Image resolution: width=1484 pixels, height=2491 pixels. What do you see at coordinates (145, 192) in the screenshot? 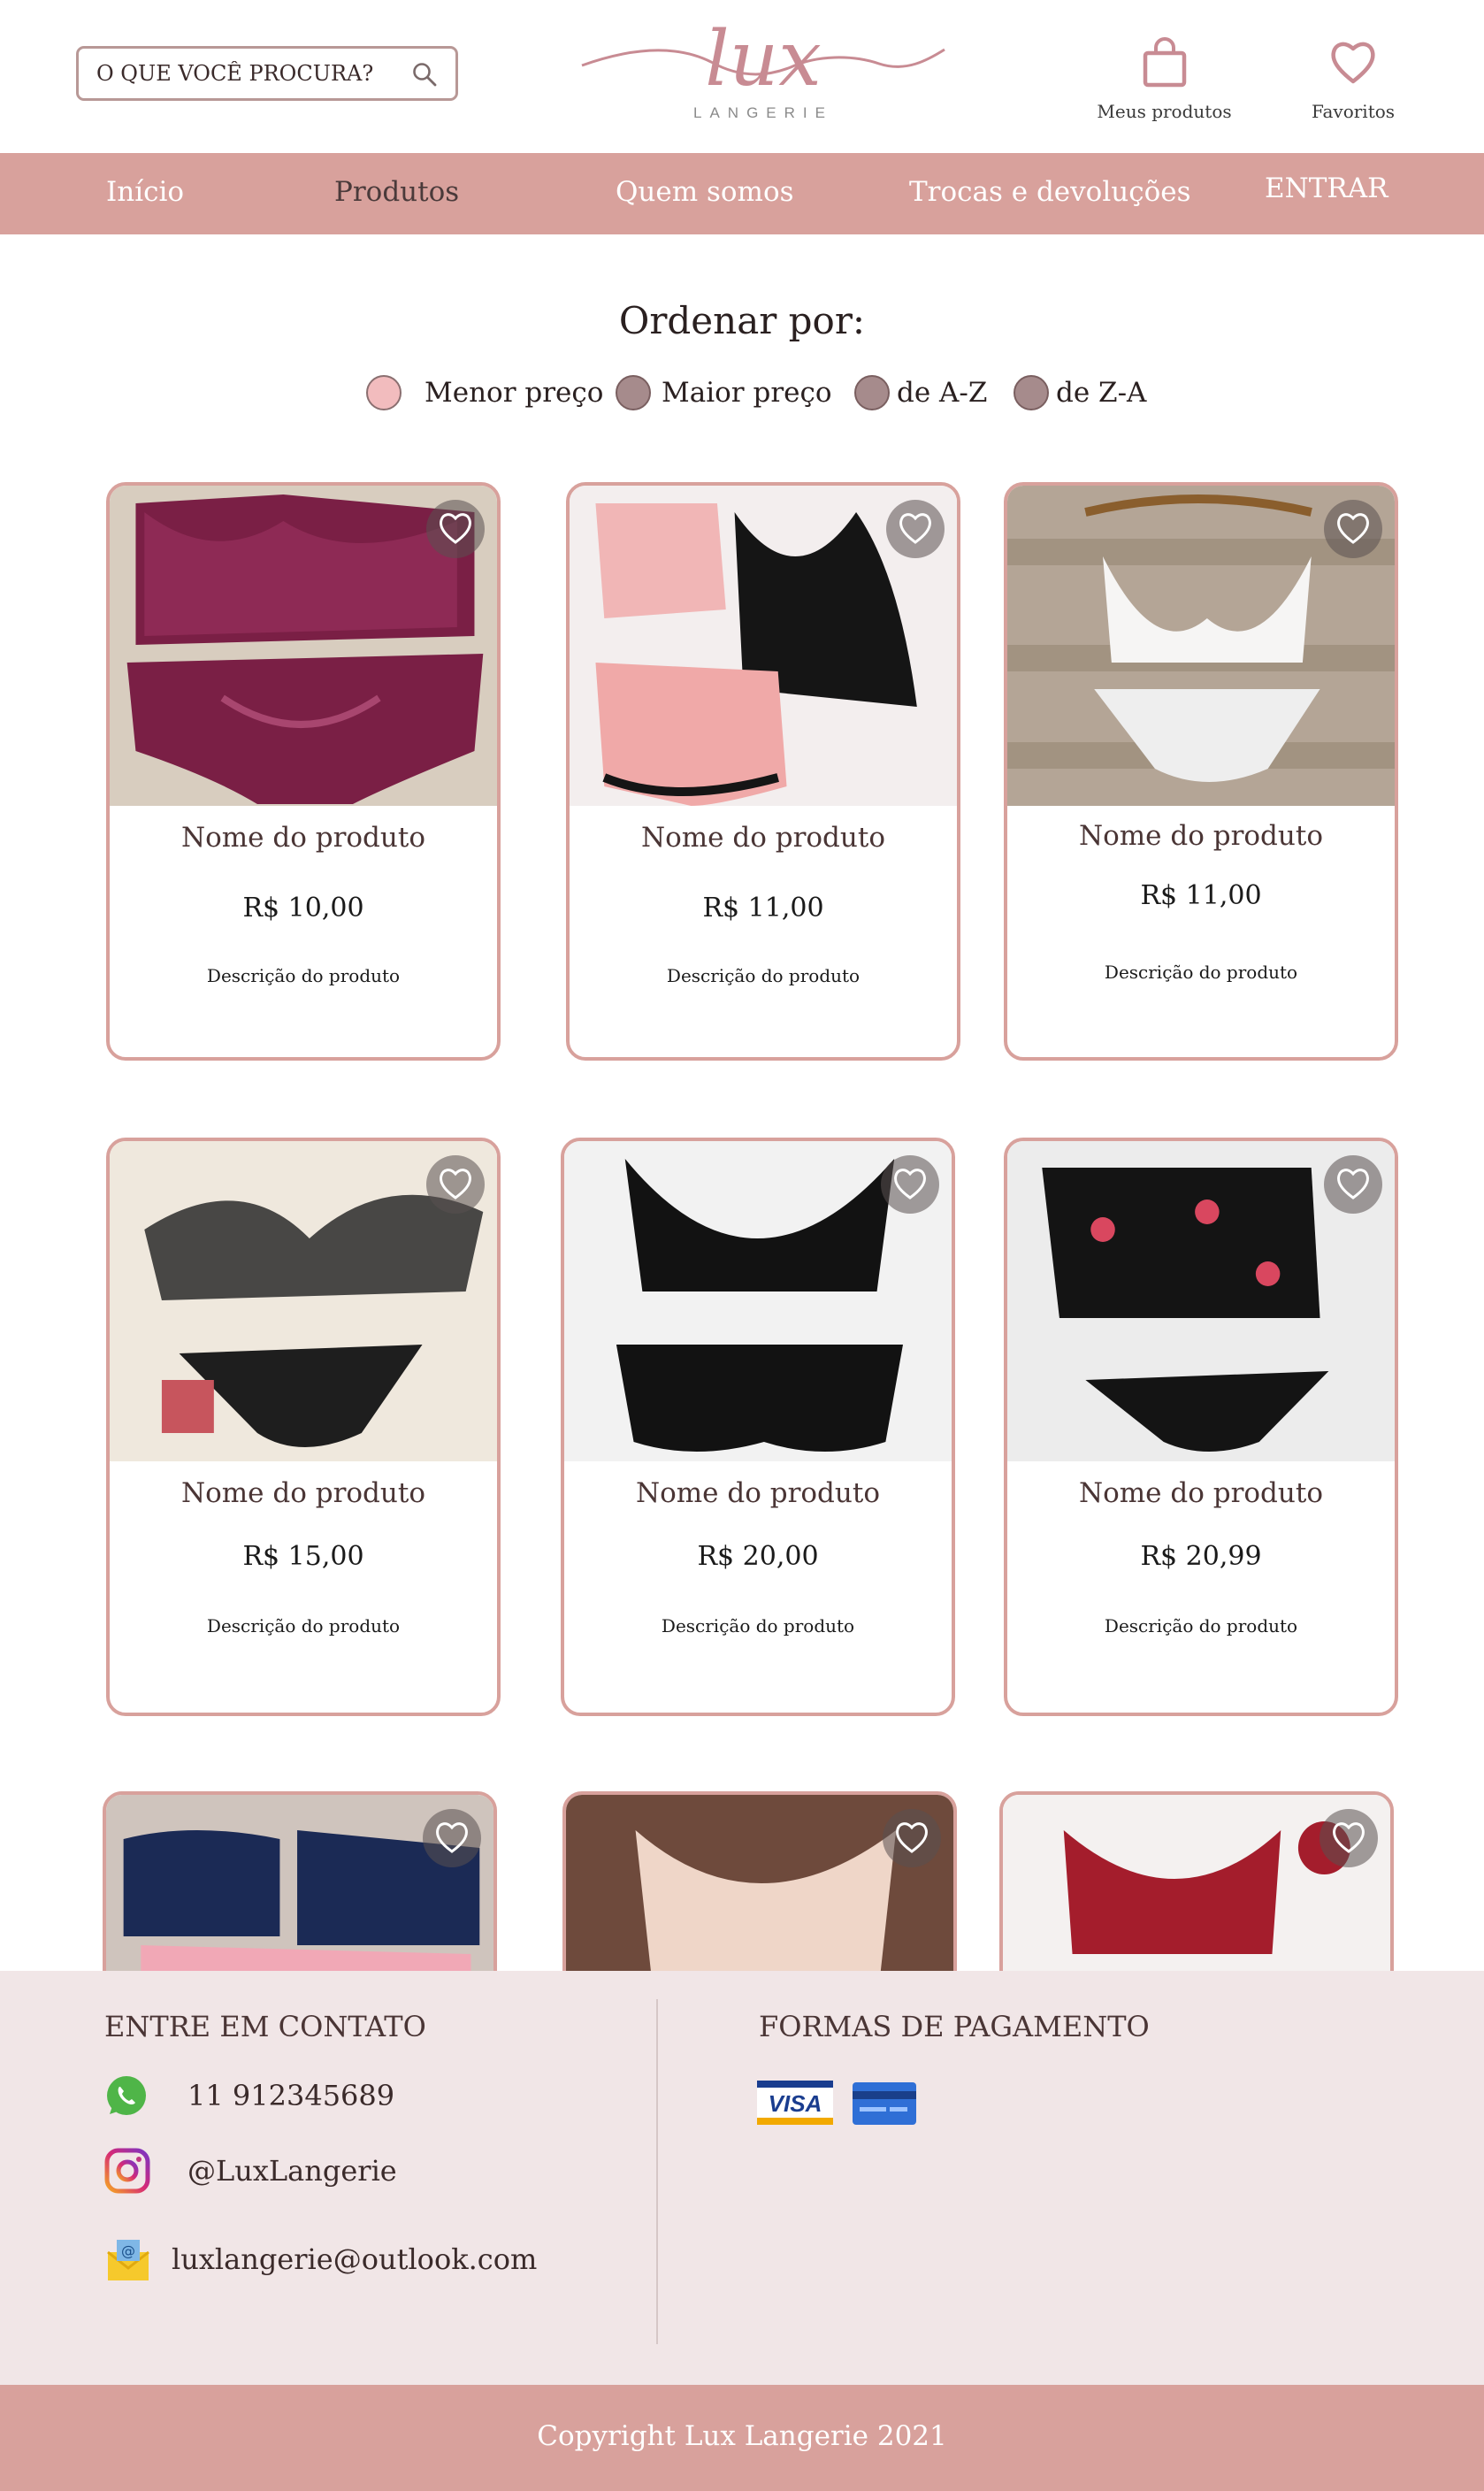
I see `nav-item-inicio: Início` at bounding box center [145, 192].